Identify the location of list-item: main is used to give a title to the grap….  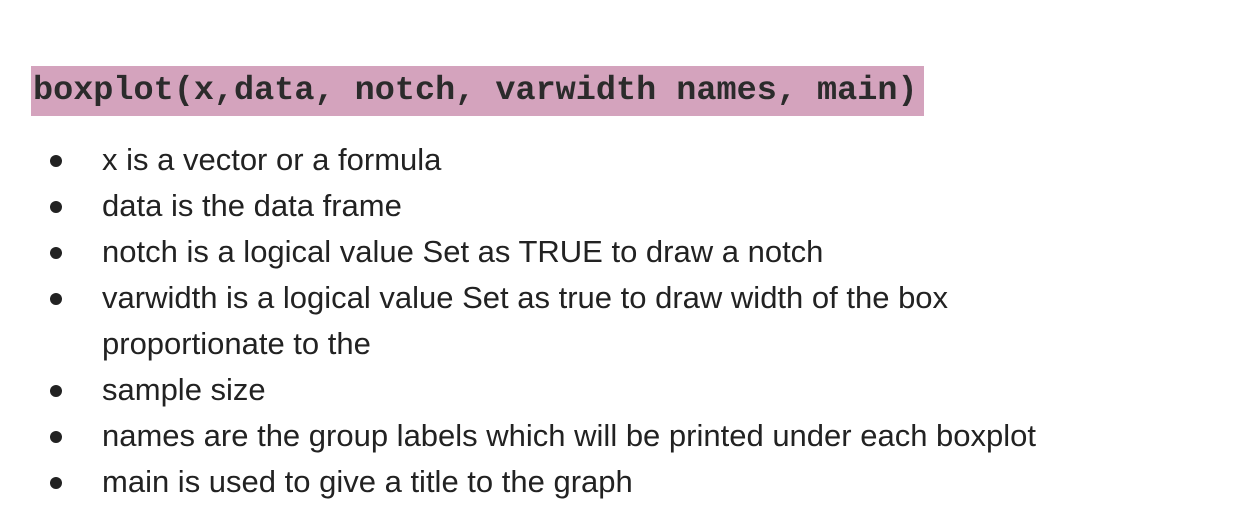
(550, 482).